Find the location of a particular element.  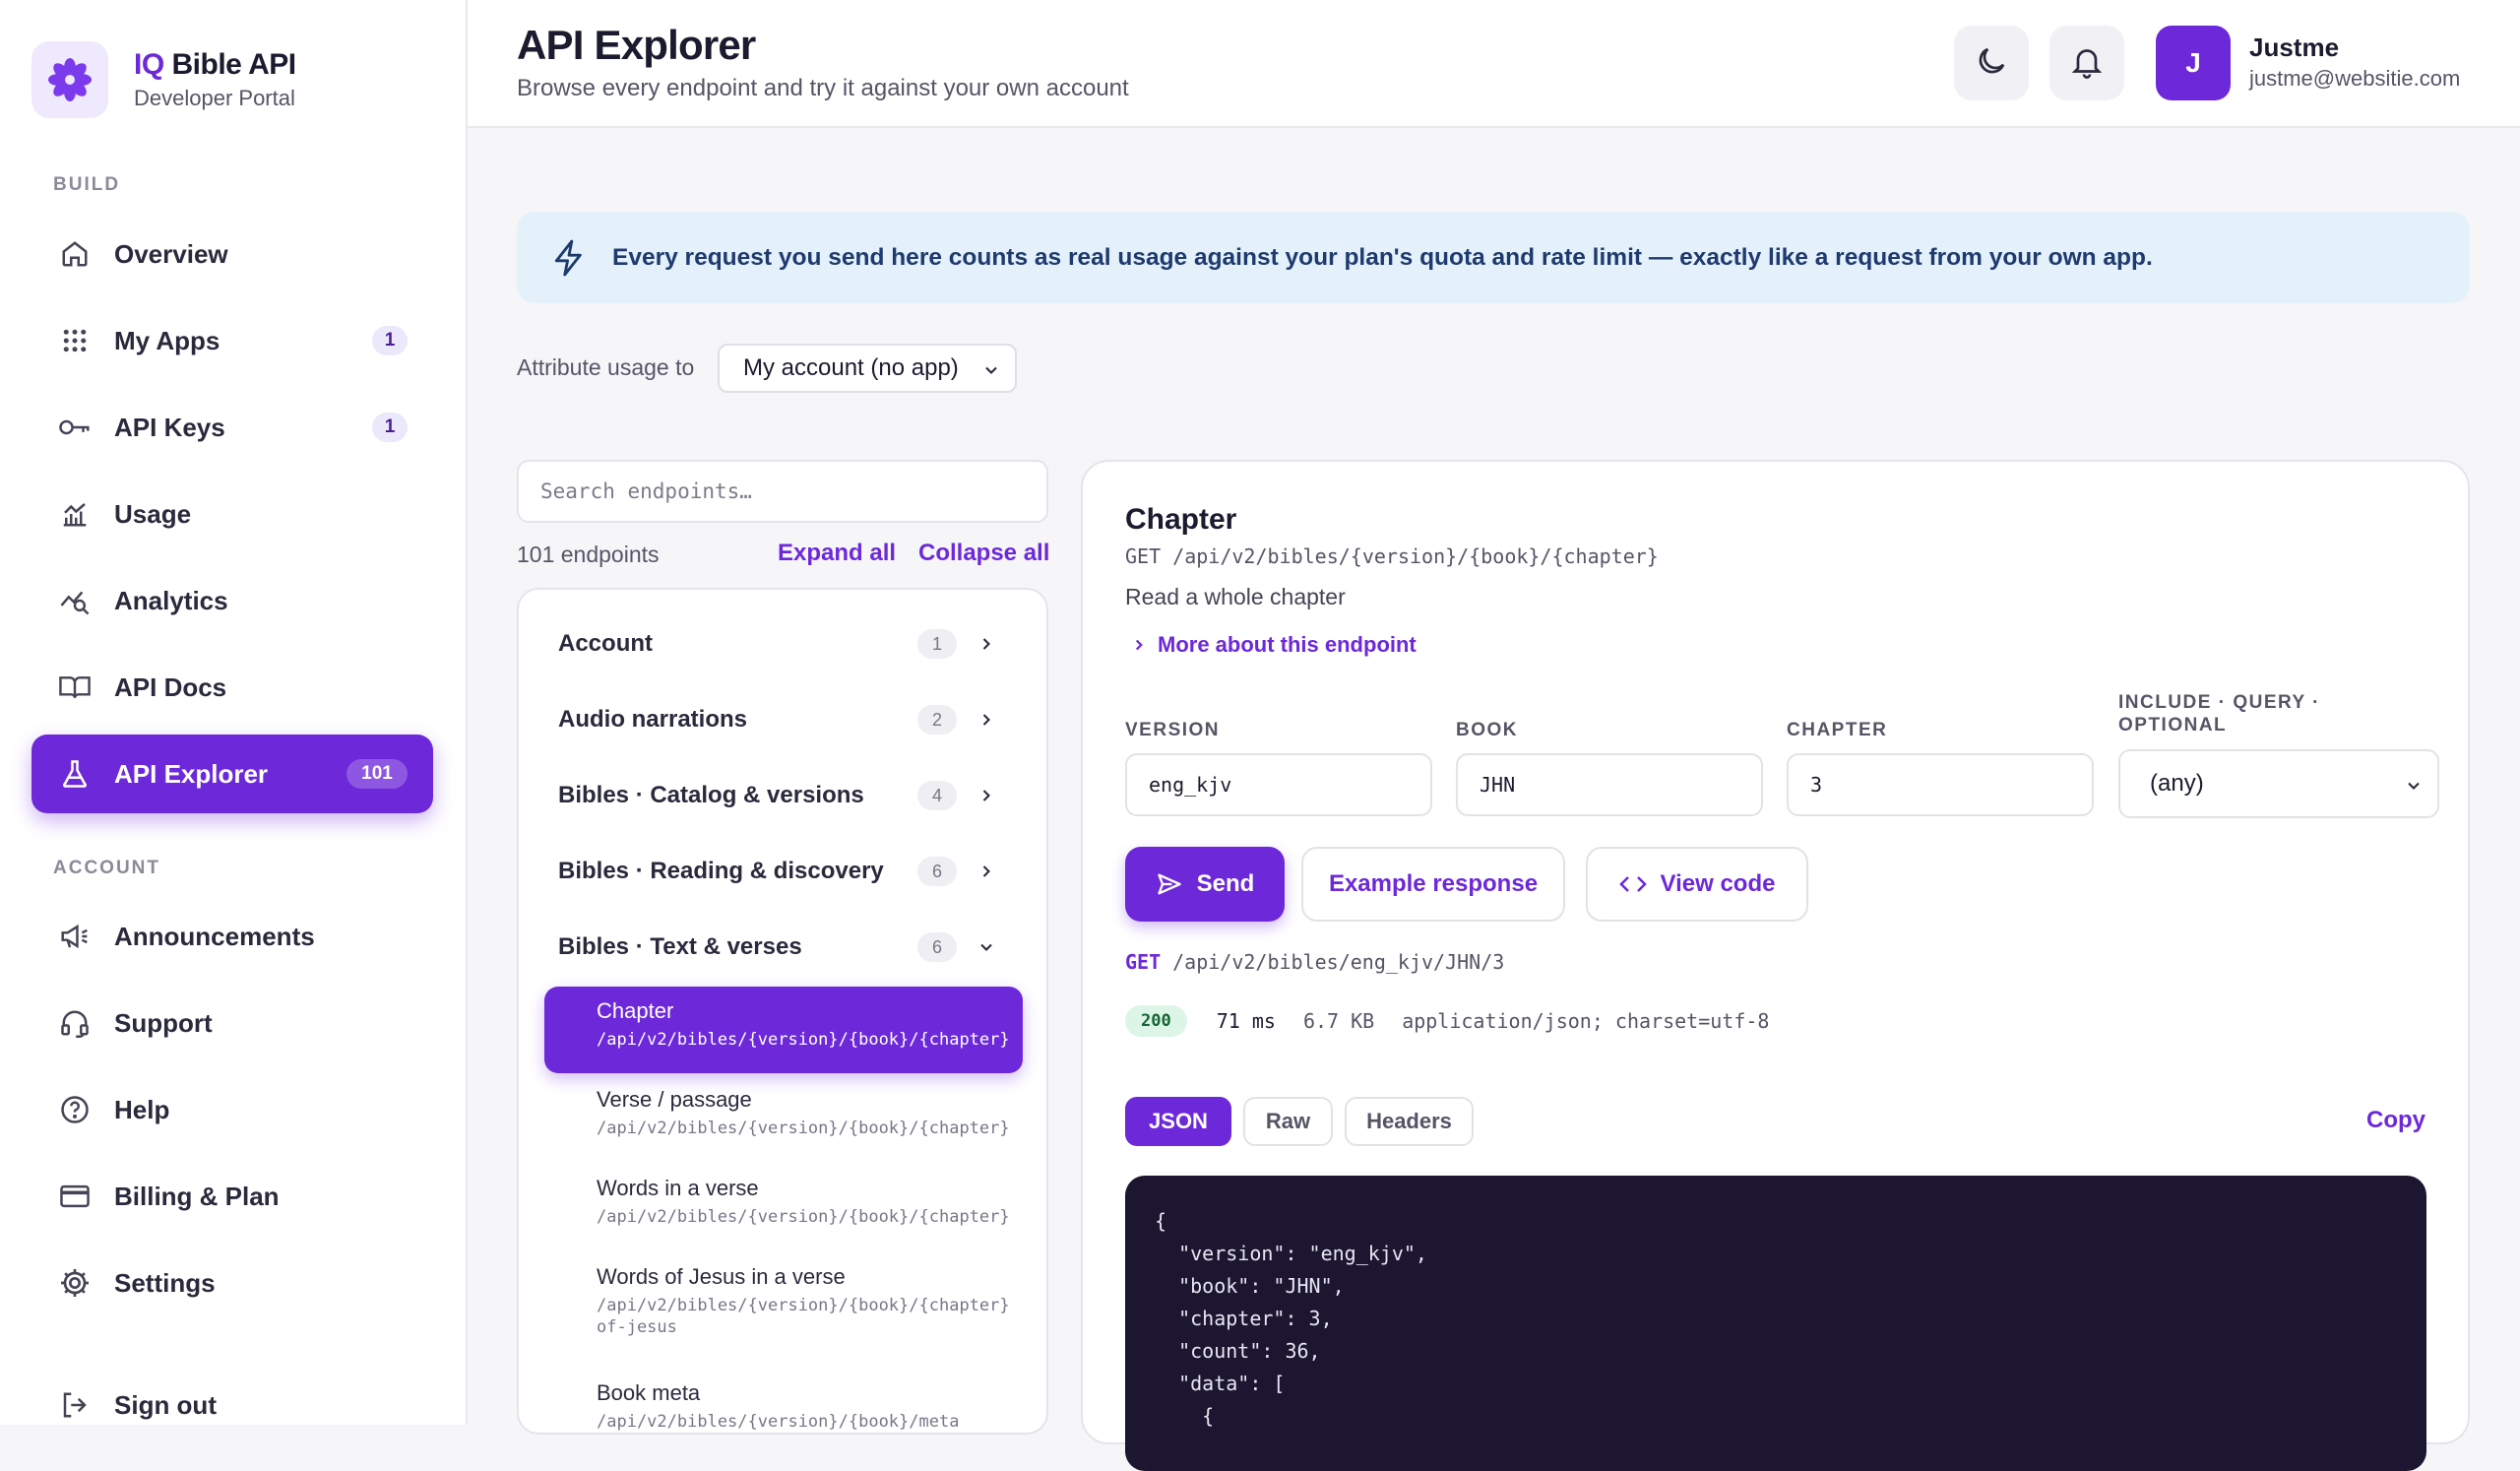

group-name: Bibles · Reading & discovery is located at coordinates (721, 871).